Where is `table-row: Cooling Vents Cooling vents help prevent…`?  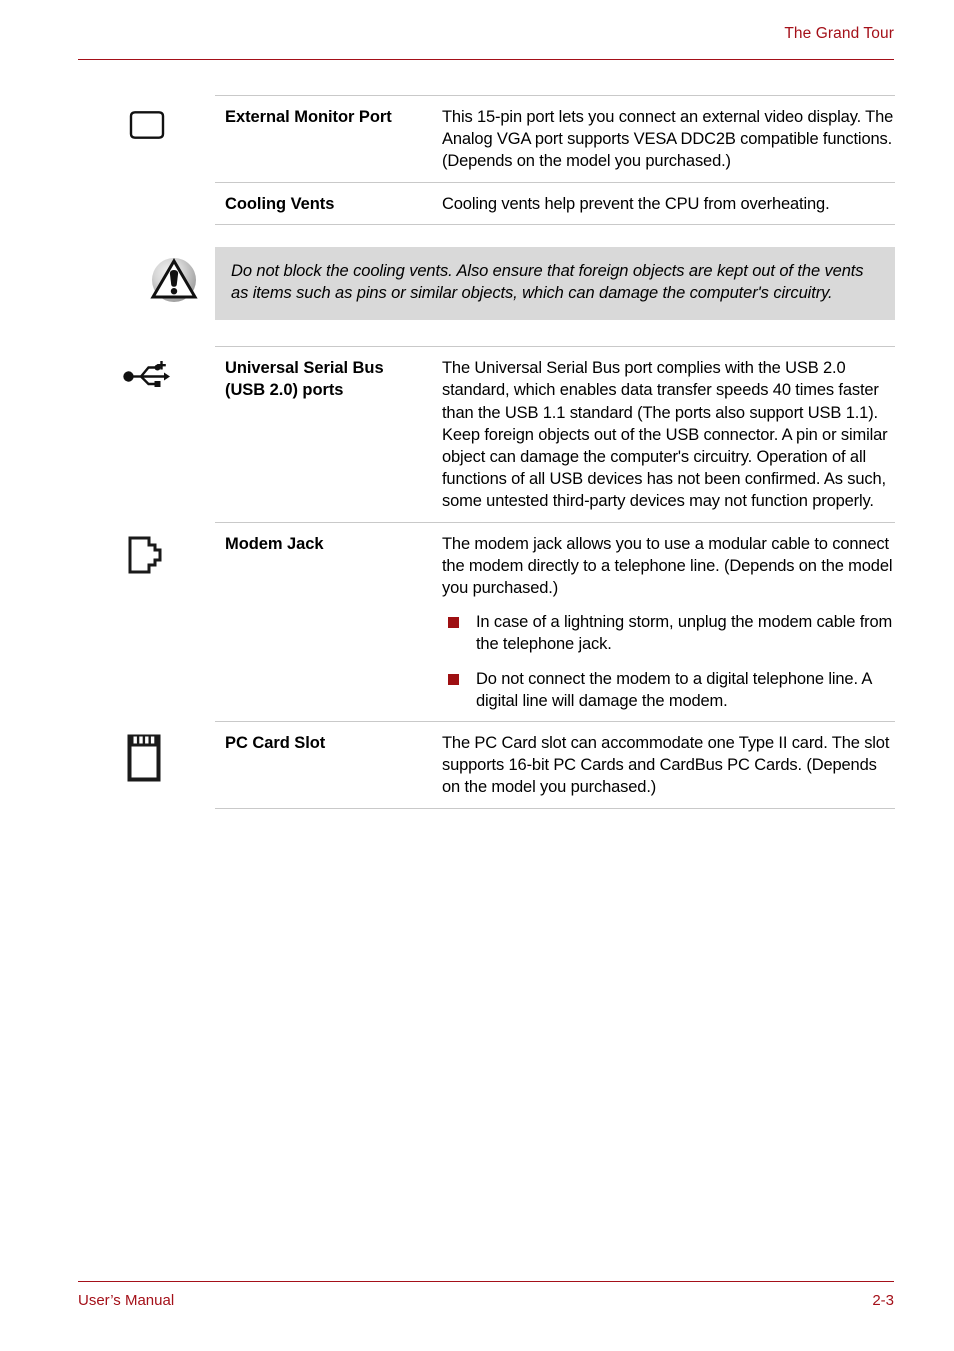 table-row: Cooling Vents Cooling vents help prevent… is located at coordinates (555, 203).